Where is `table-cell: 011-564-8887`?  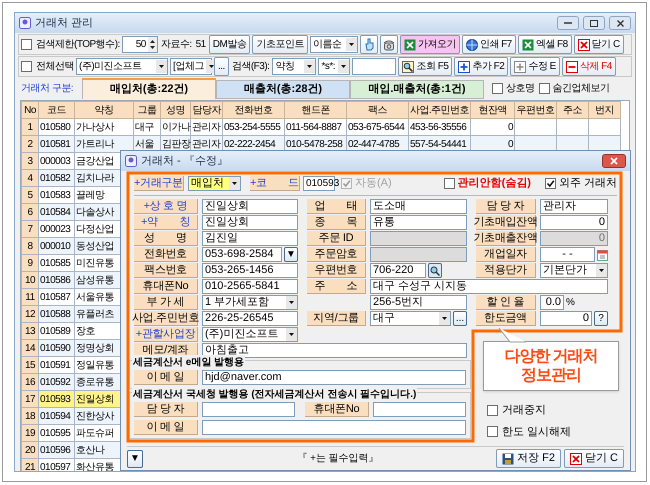
table-cell: 011-564-8887 is located at coordinates (314, 127).